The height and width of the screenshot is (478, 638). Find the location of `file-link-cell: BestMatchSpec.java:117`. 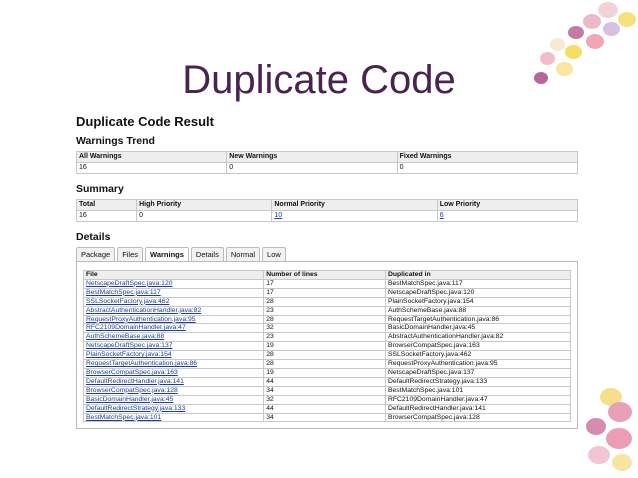

file-link-cell: BestMatchSpec.java:117 is located at coordinates (173, 292).